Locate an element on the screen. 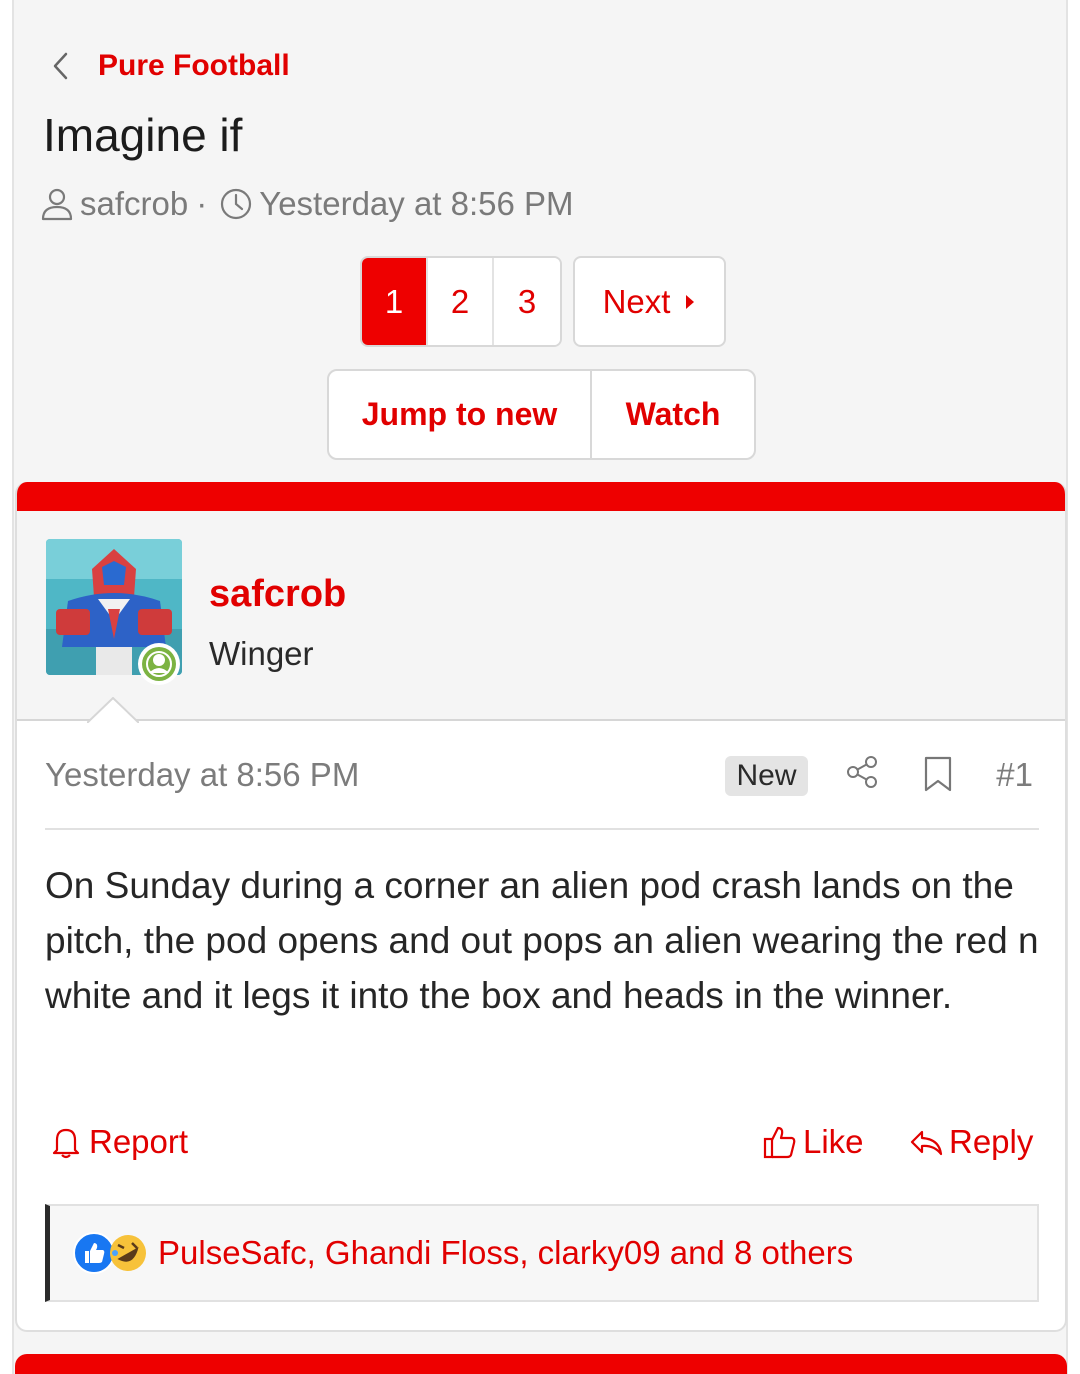 The height and width of the screenshot is (1374, 1080). report-button: Report is located at coordinates (118, 1142).